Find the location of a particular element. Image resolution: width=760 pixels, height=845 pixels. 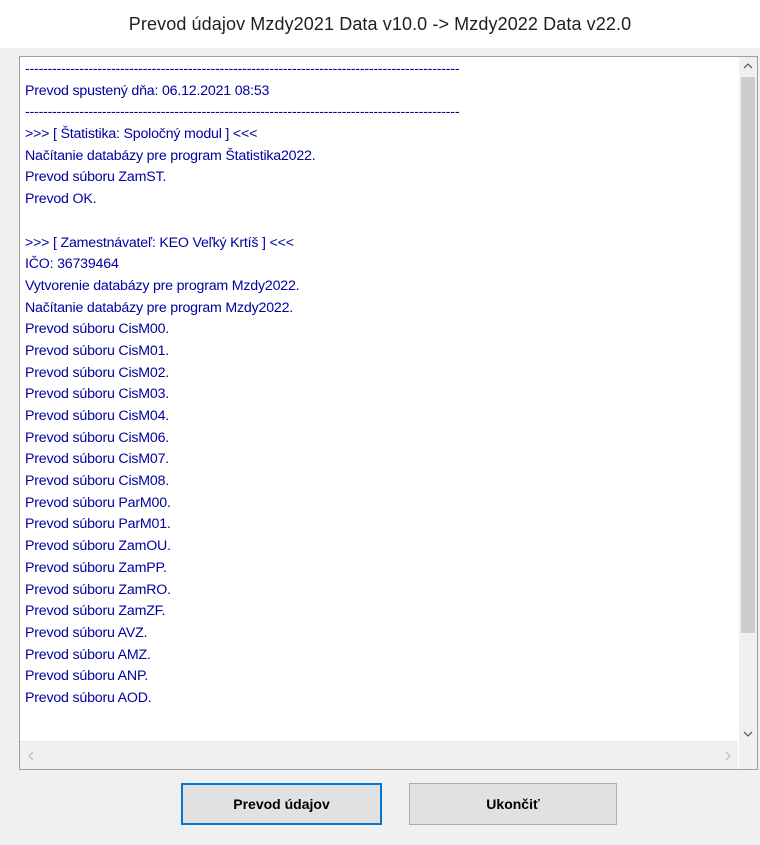

log-line: Prevod súboru CisM01. is located at coordinates (97, 350).